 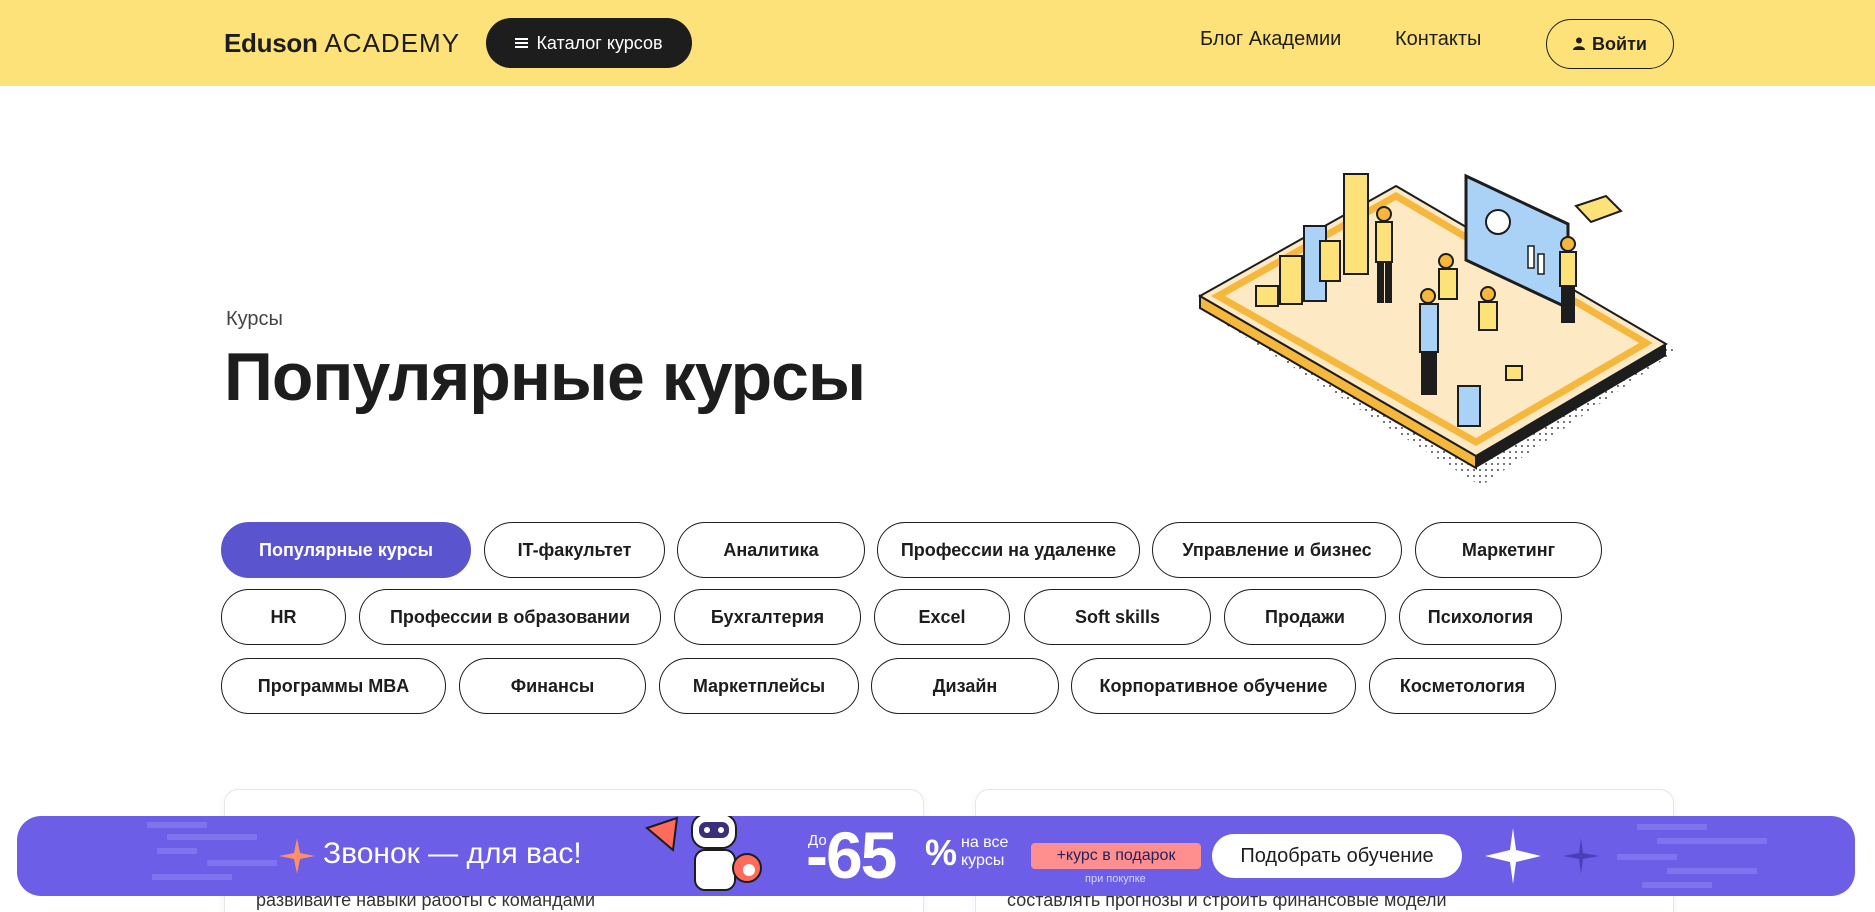 What do you see at coordinates (1008, 550) in the screenshot?
I see `chip-remote: Профессии на удаленке` at bounding box center [1008, 550].